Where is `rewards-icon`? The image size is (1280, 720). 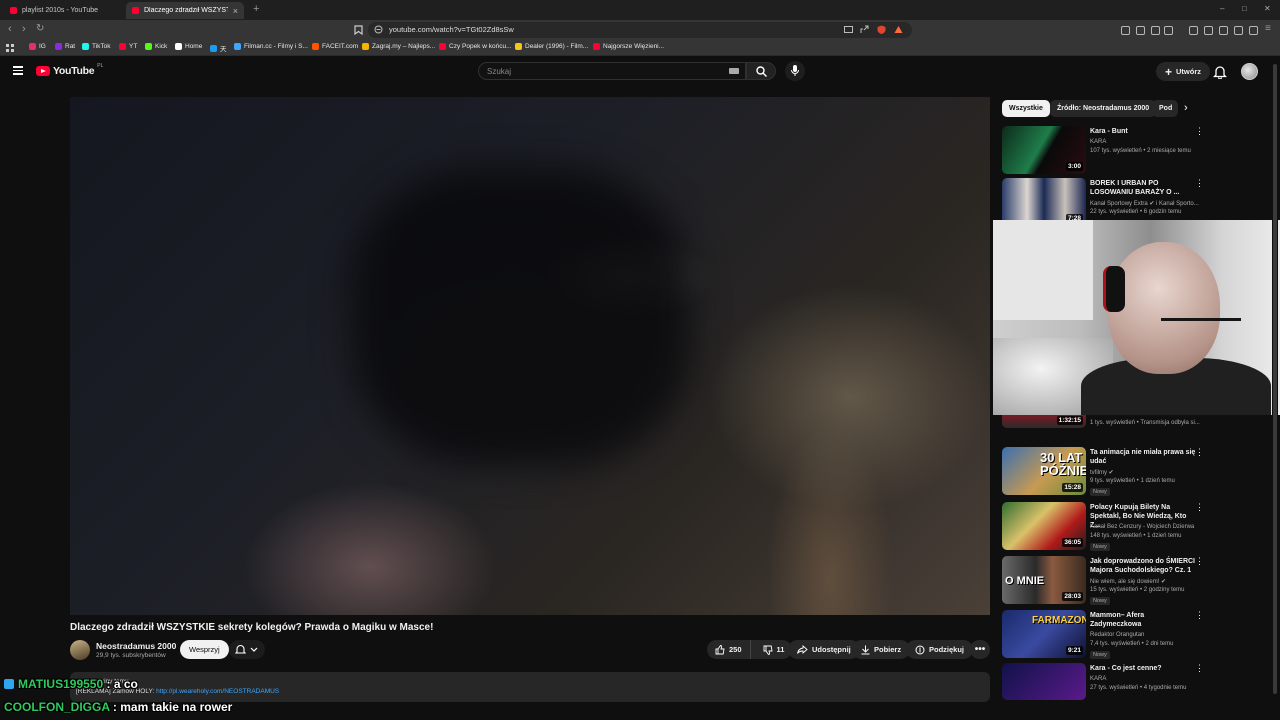
rewards-icon is located at coordinates (898, 29).